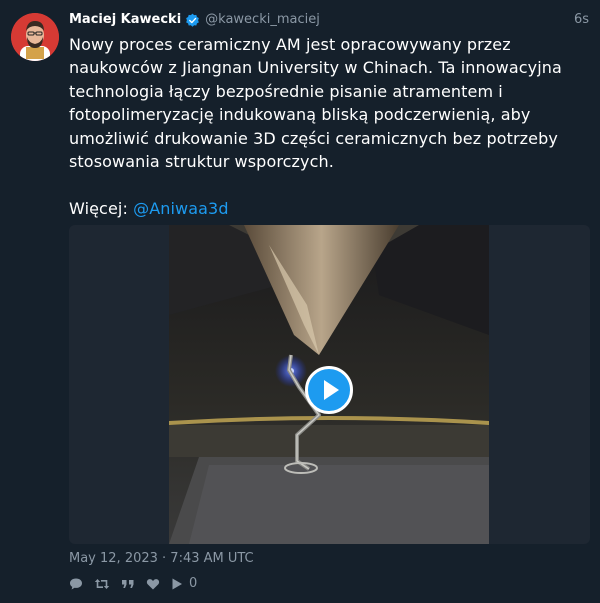  I want to click on tweet-header: Maciej Kawecki @kawecki_maciej, so click(194, 20).